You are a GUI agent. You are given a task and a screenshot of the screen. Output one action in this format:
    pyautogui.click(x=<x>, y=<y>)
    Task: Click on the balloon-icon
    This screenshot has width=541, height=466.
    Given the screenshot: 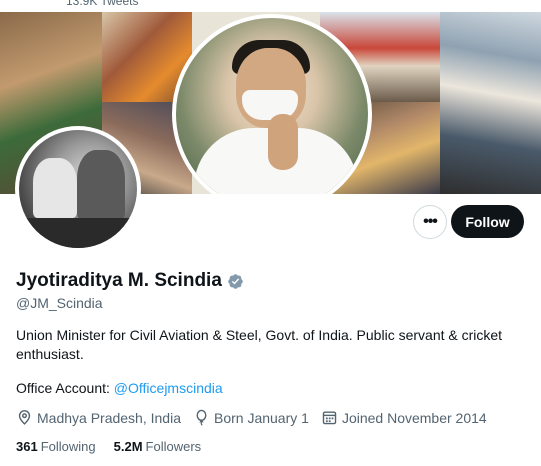 What is the action you would take?
    pyautogui.click(x=201, y=417)
    